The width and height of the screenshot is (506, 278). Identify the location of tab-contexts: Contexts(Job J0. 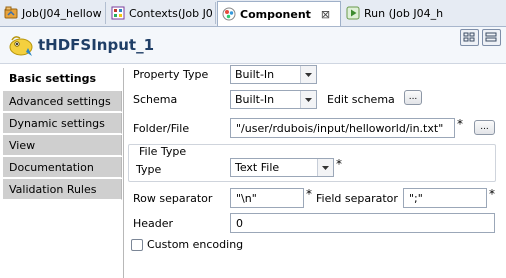
(161, 13).